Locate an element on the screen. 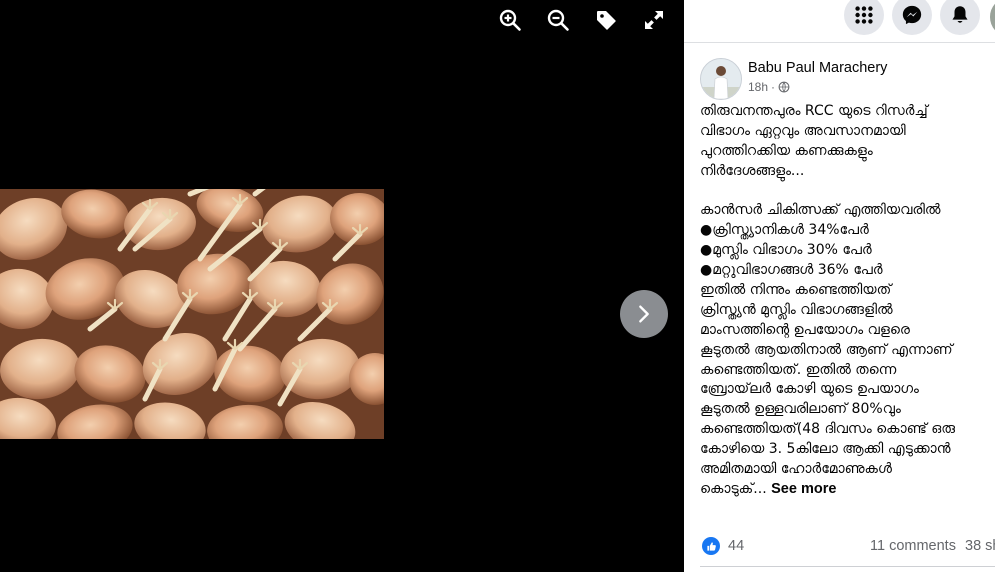 The width and height of the screenshot is (995, 572). menu-grid-icon is located at coordinates (864, 17).